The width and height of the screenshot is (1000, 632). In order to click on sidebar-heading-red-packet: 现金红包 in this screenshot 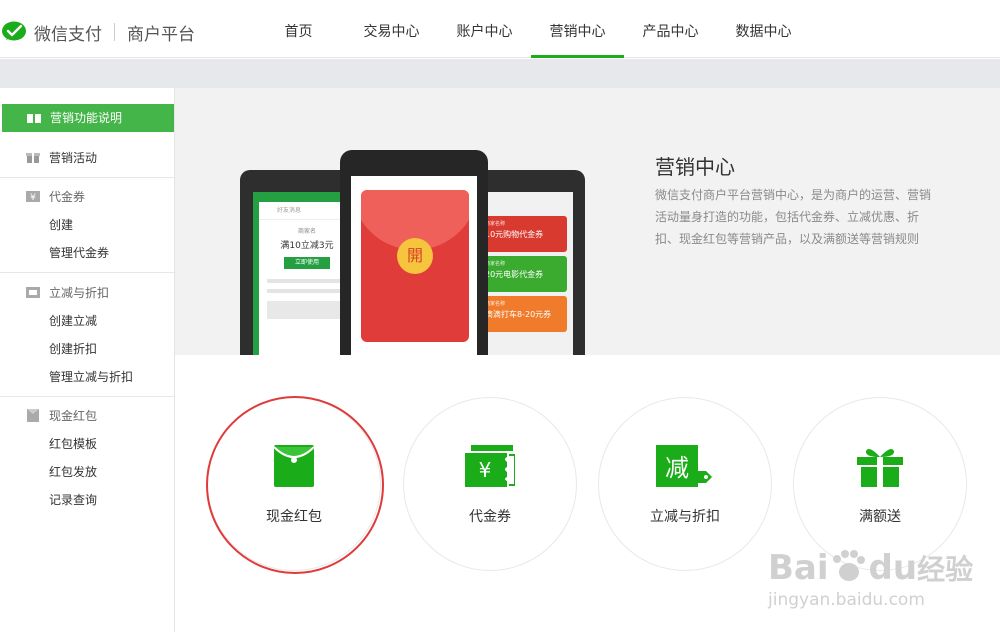, I will do `click(87, 416)`.